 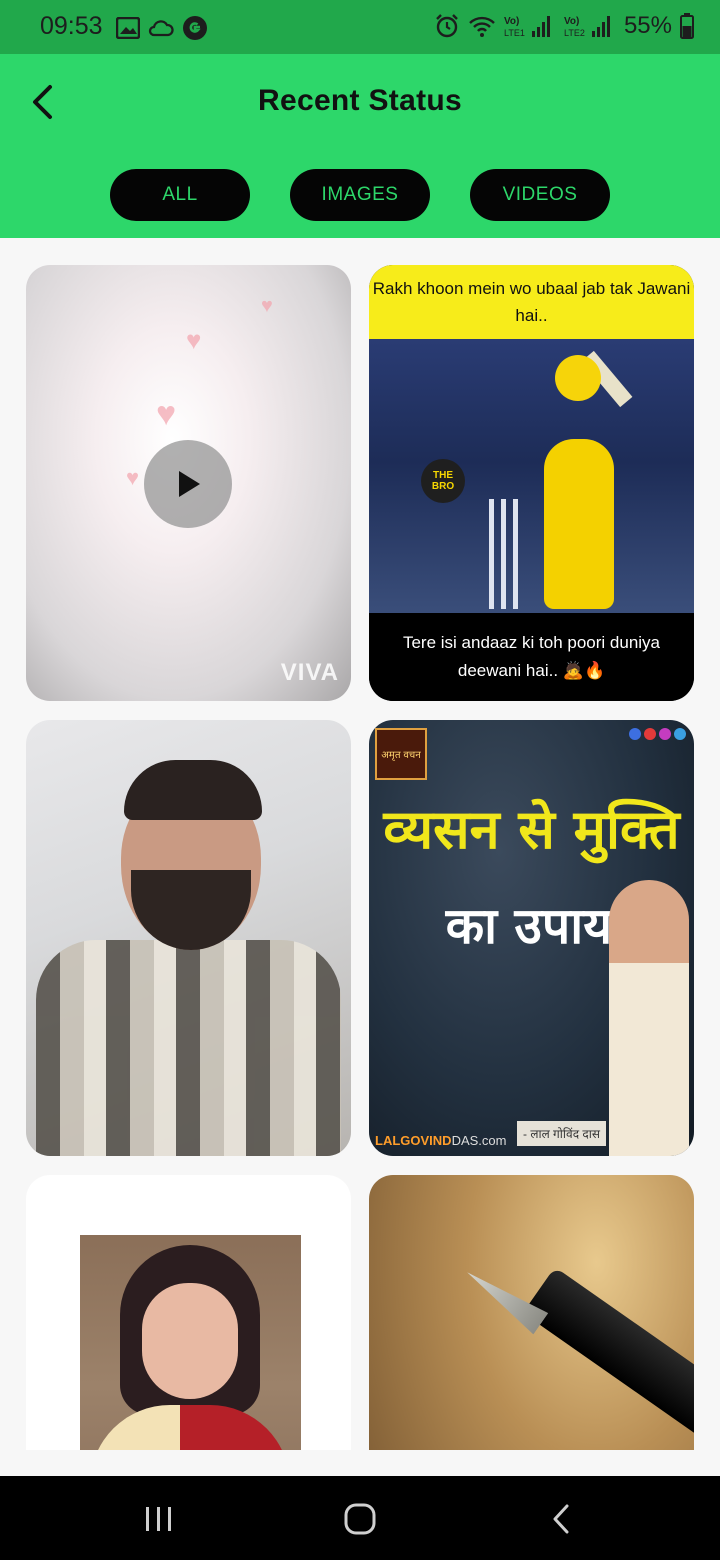 I want to click on wifi-icon, so click(x=482, y=26).